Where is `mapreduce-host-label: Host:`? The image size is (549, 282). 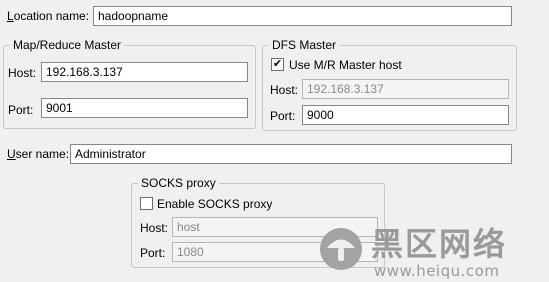 mapreduce-host-label: Host: is located at coordinates (22, 73).